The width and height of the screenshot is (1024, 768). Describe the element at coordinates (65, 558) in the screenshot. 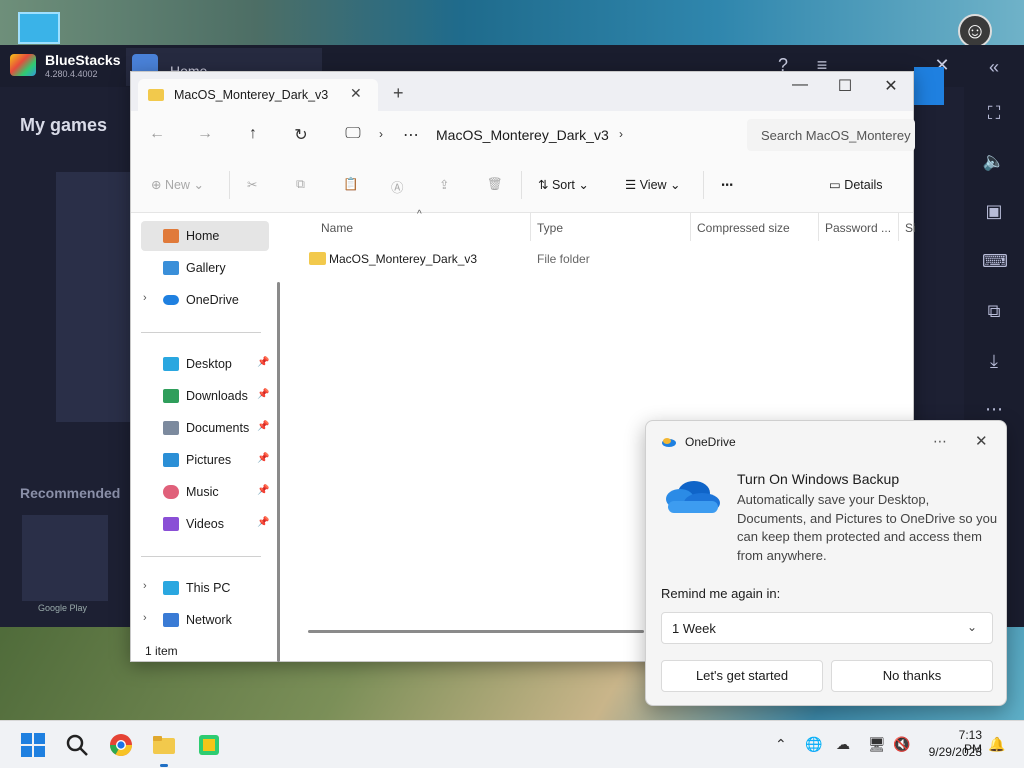

I see `google-play-card` at that location.